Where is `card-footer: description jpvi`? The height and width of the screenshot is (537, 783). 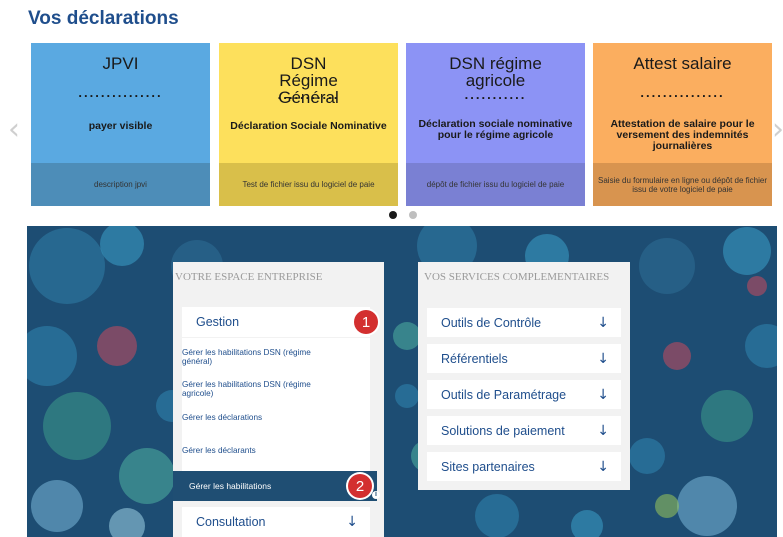 card-footer: description jpvi is located at coordinates (120, 184).